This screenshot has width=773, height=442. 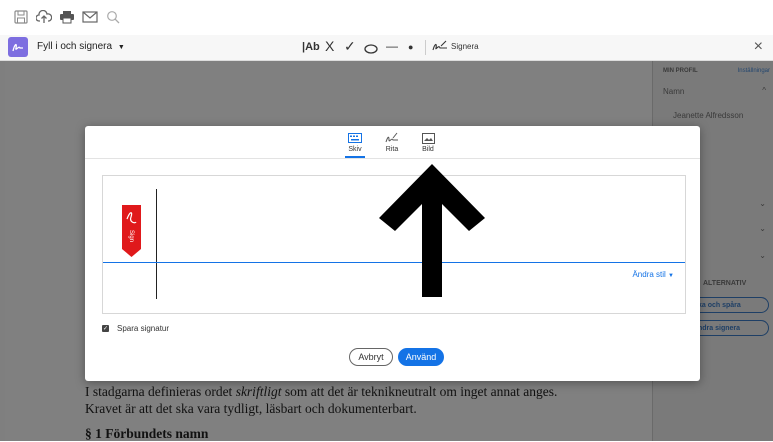 What do you see at coordinates (160, 391) in the screenshot?
I see `document-line-1-start: I stadgarna definieras ordet` at bounding box center [160, 391].